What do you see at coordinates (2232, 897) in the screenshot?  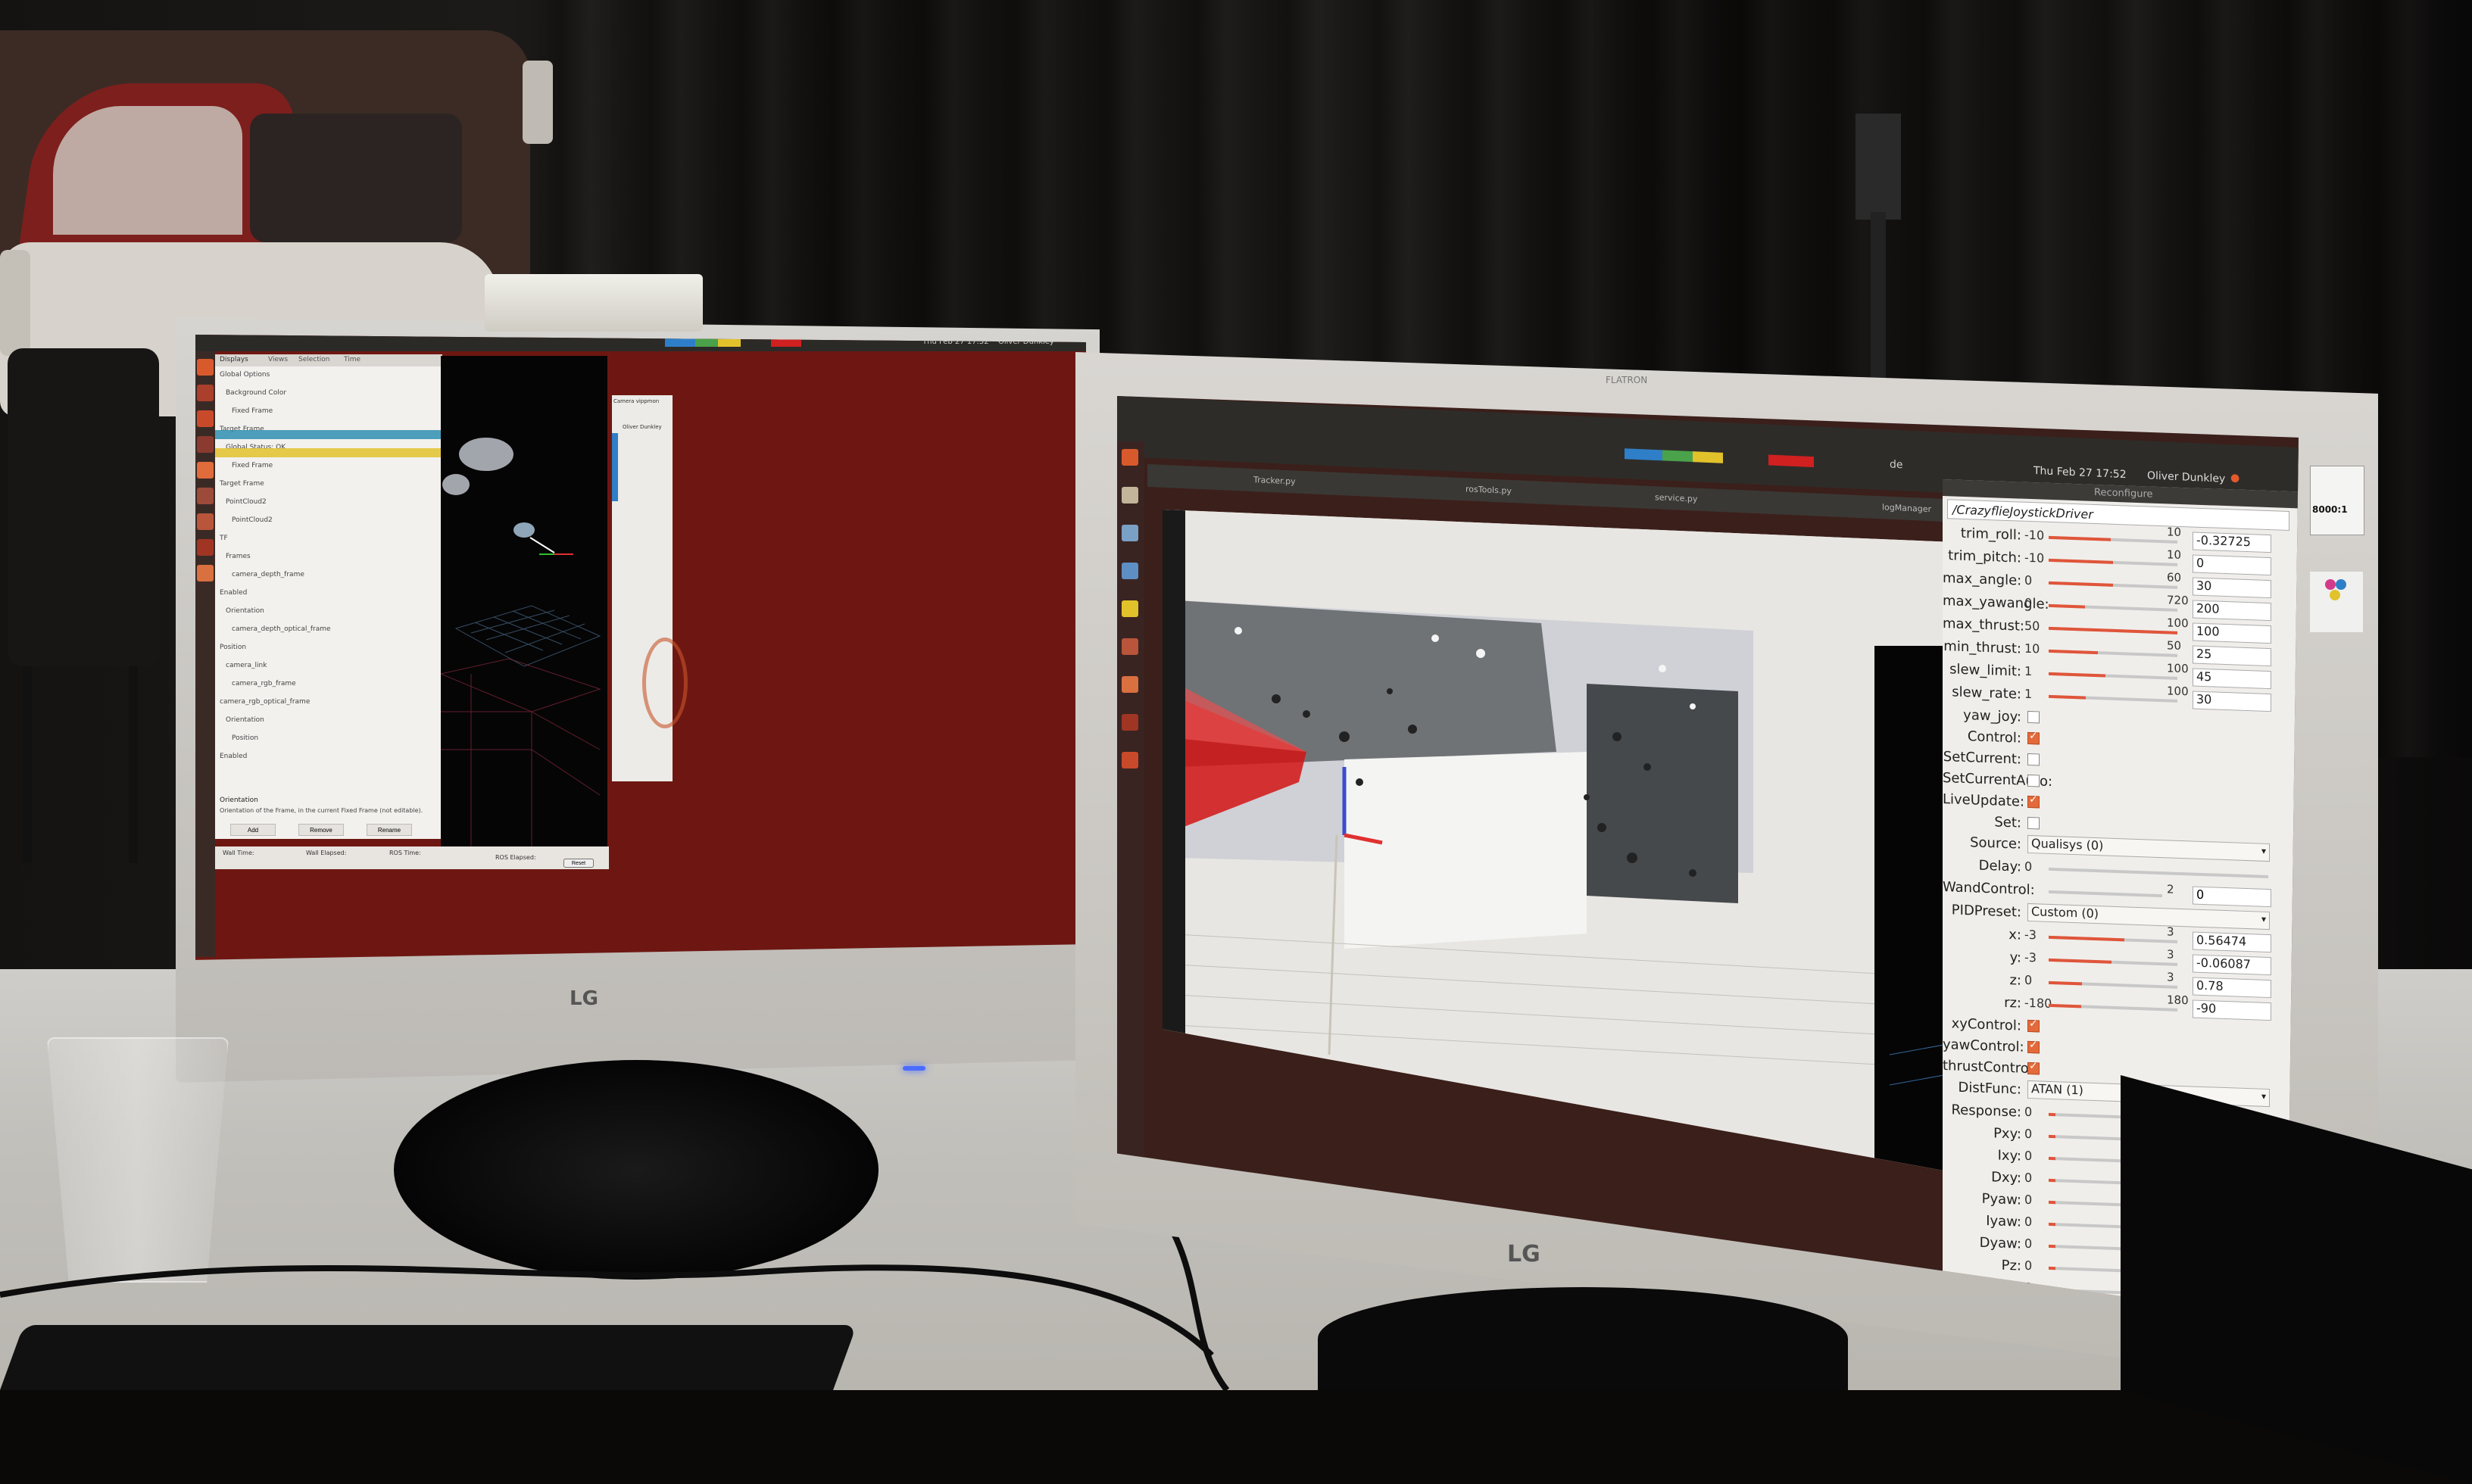 I see `wandcontrol-value-field: 0` at bounding box center [2232, 897].